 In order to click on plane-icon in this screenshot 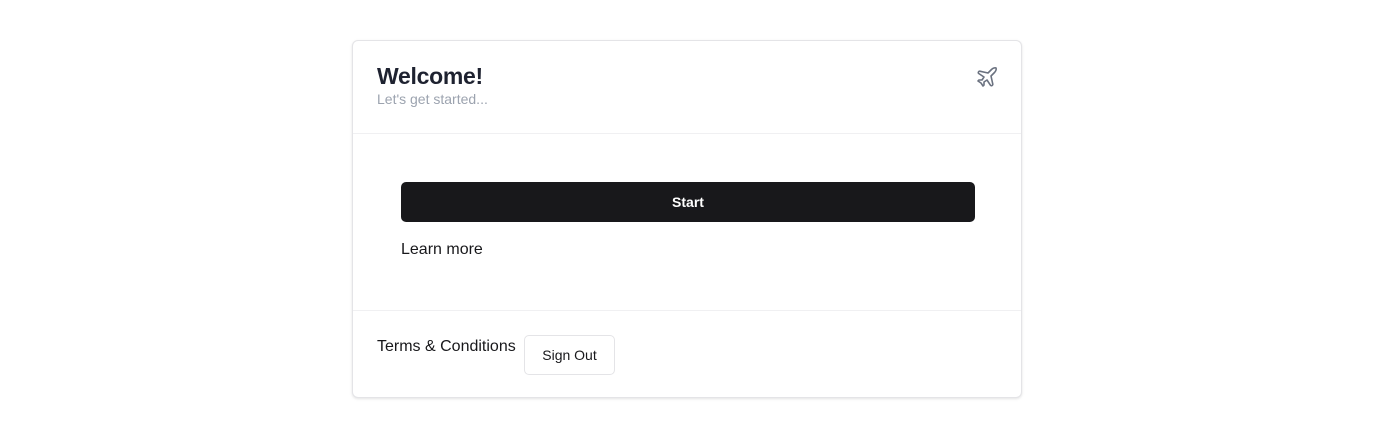, I will do `click(987, 77)`.